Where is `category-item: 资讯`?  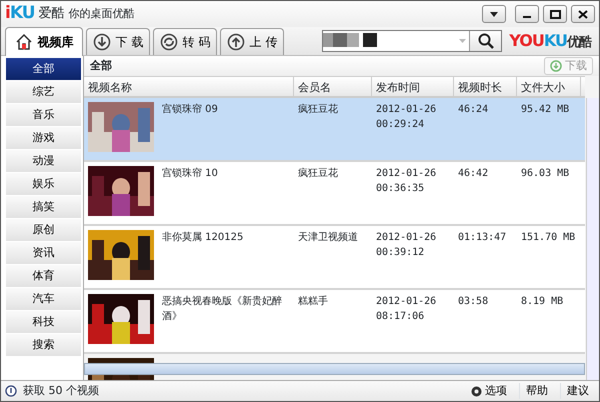
category-item: 资讯 is located at coordinates (43, 253).